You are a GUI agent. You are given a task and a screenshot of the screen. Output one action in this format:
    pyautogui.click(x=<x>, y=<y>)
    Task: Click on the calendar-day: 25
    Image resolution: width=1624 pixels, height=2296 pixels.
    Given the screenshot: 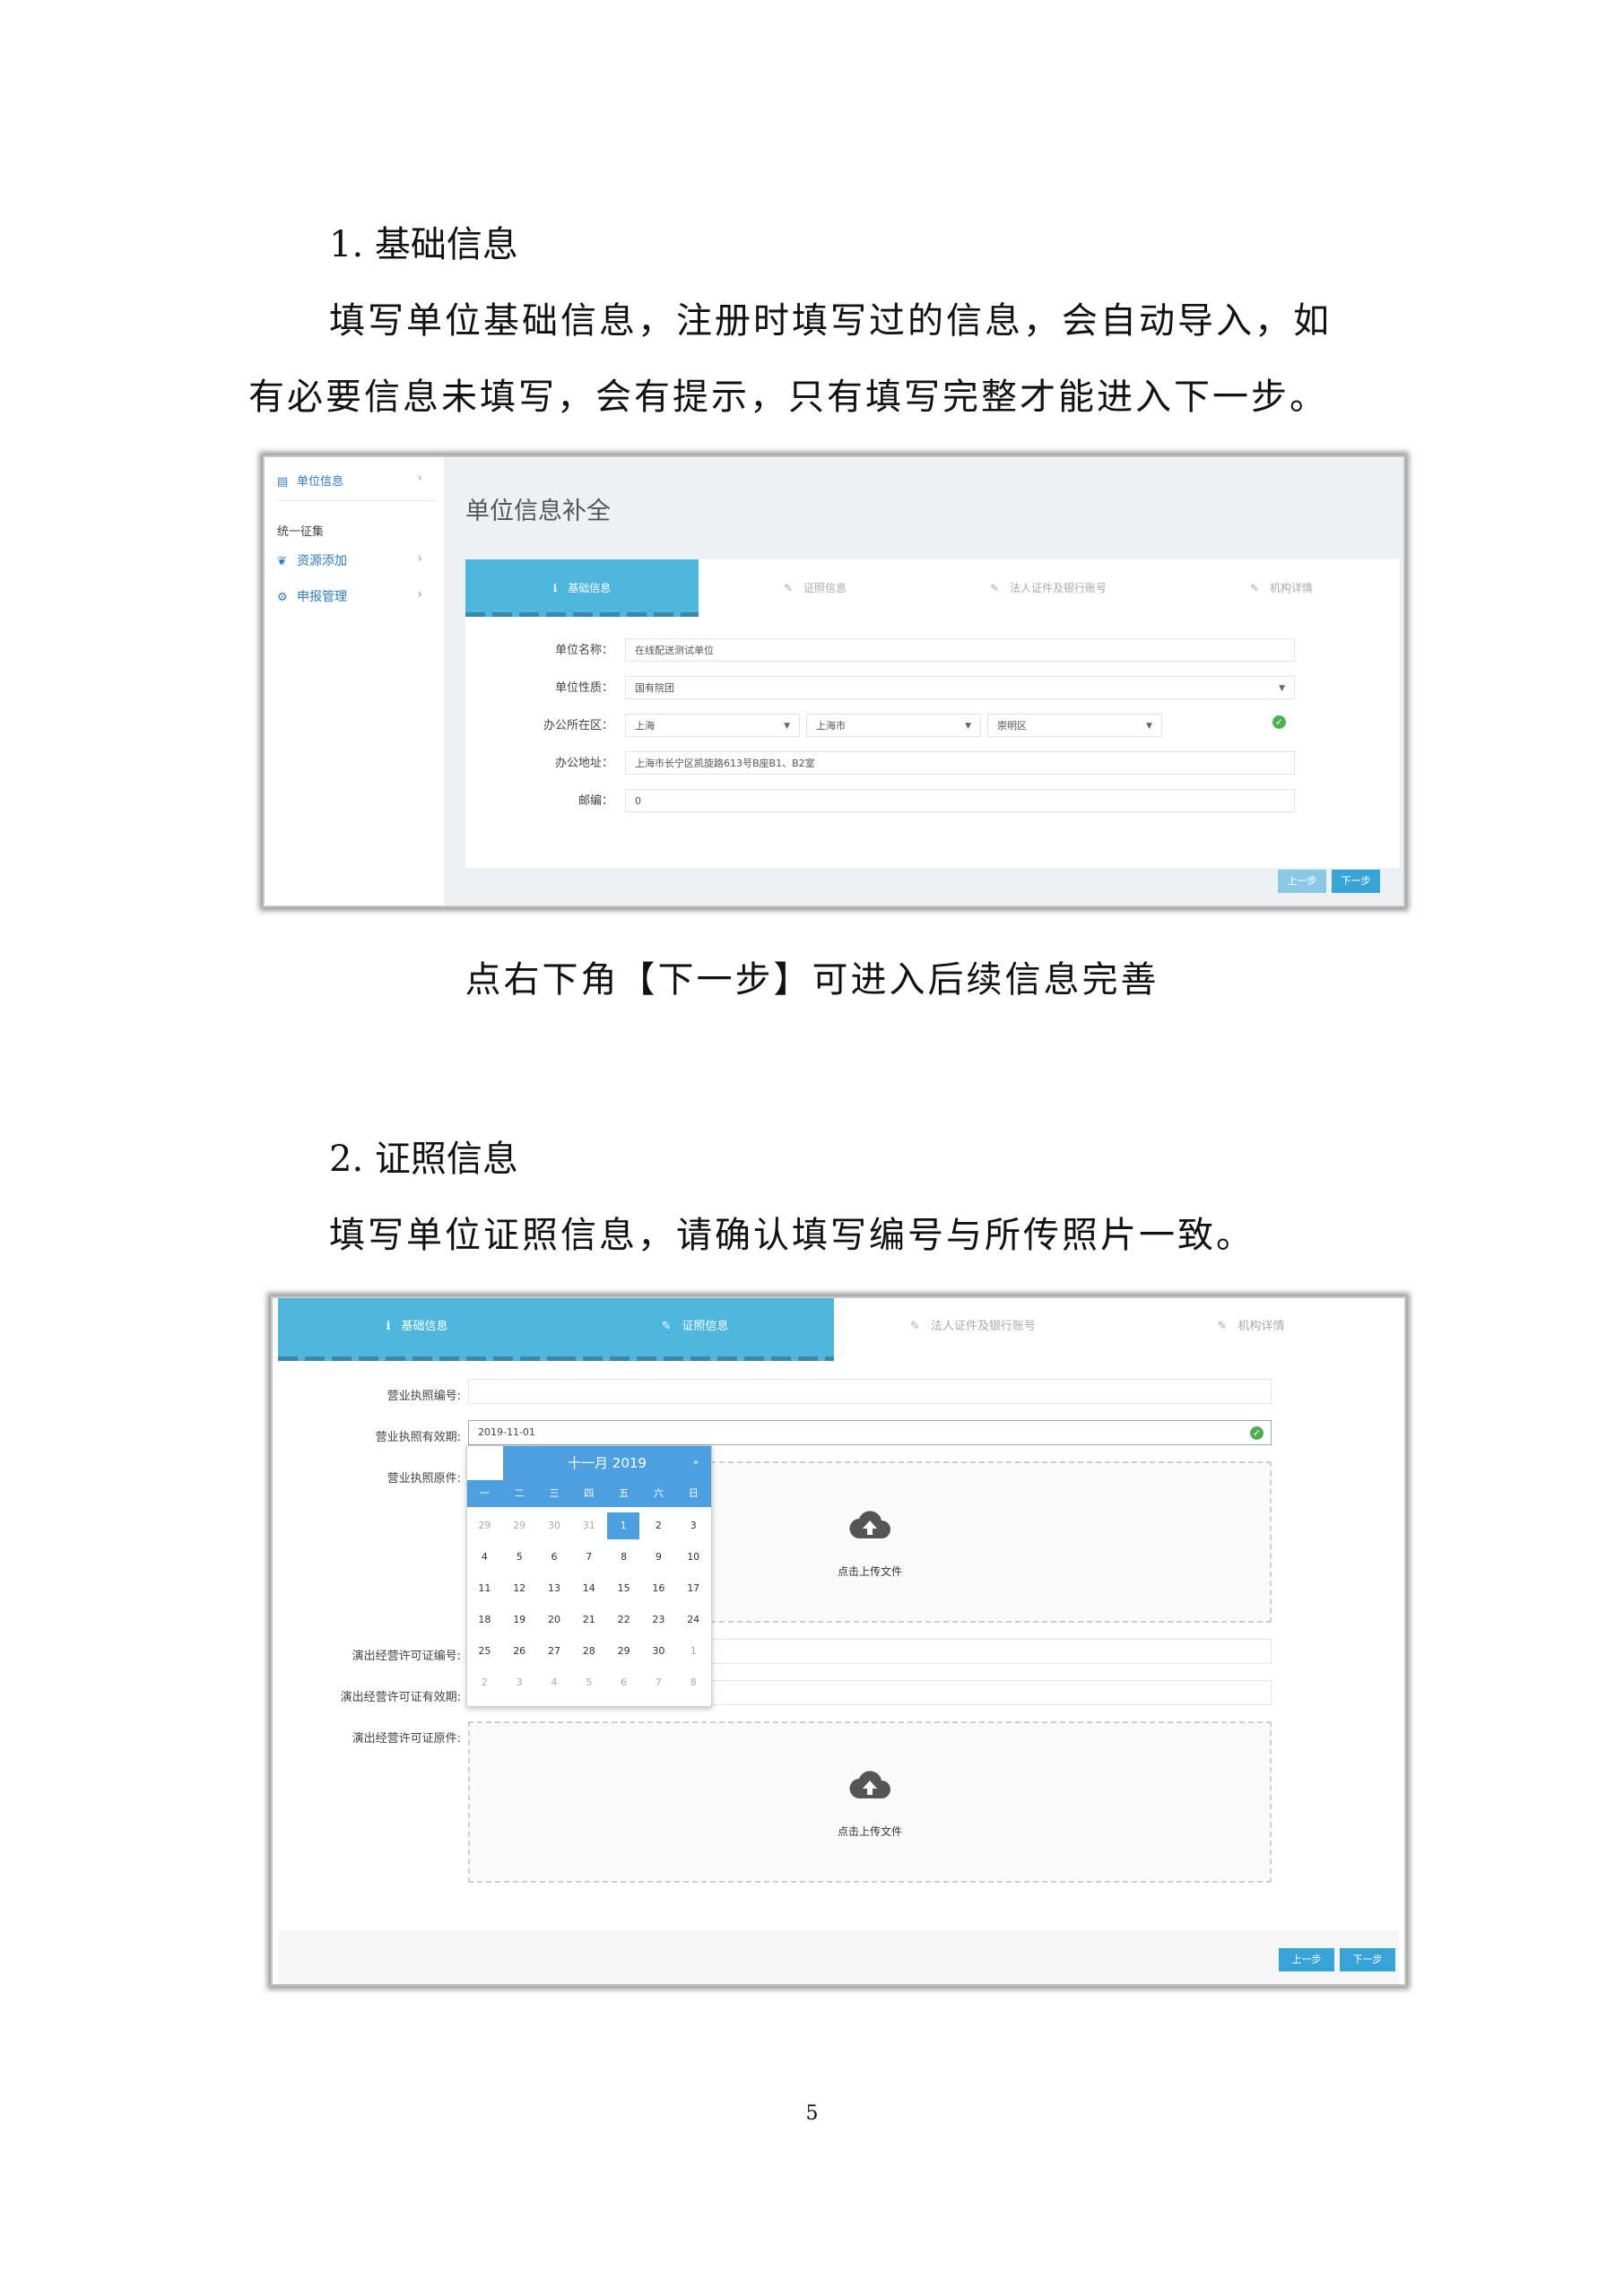 What is the action you would take?
    pyautogui.click(x=484, y=1651)
    